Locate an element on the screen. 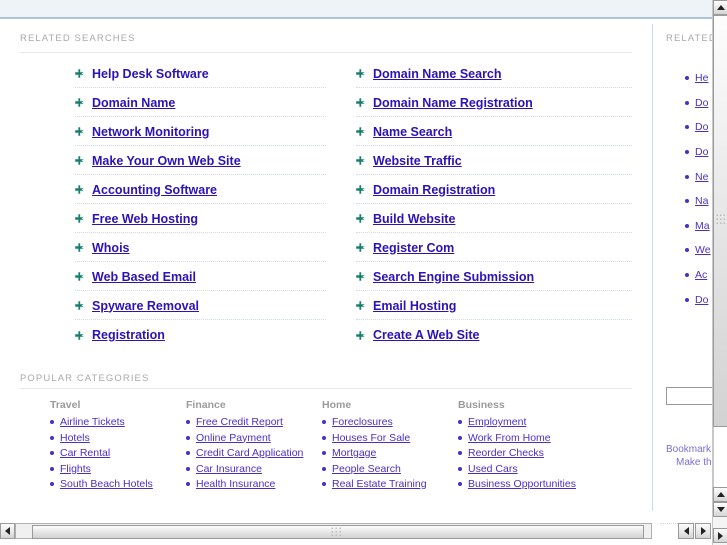 The width and height of the screenshot is (727, 545). category-link: Airline Tickets is located at coordinates (92, 422).